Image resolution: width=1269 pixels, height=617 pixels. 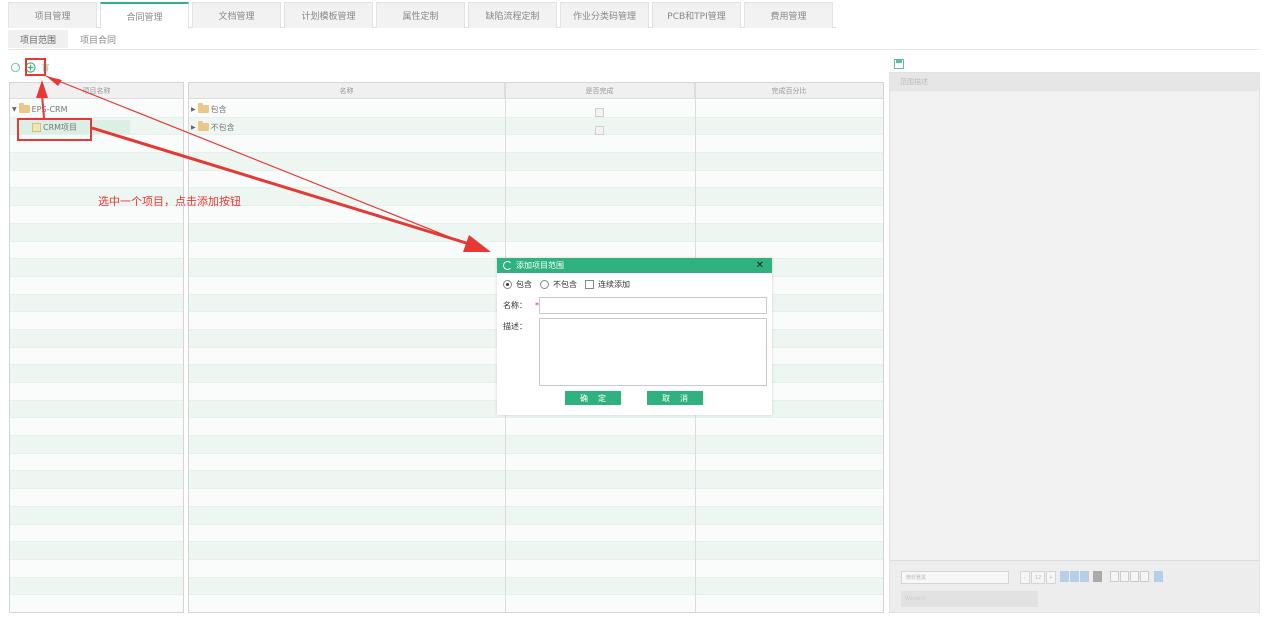 What do you see at coordinates (1074, 576) in the screenshot?
I see `italic-button` at bounding box center [1074, 576].